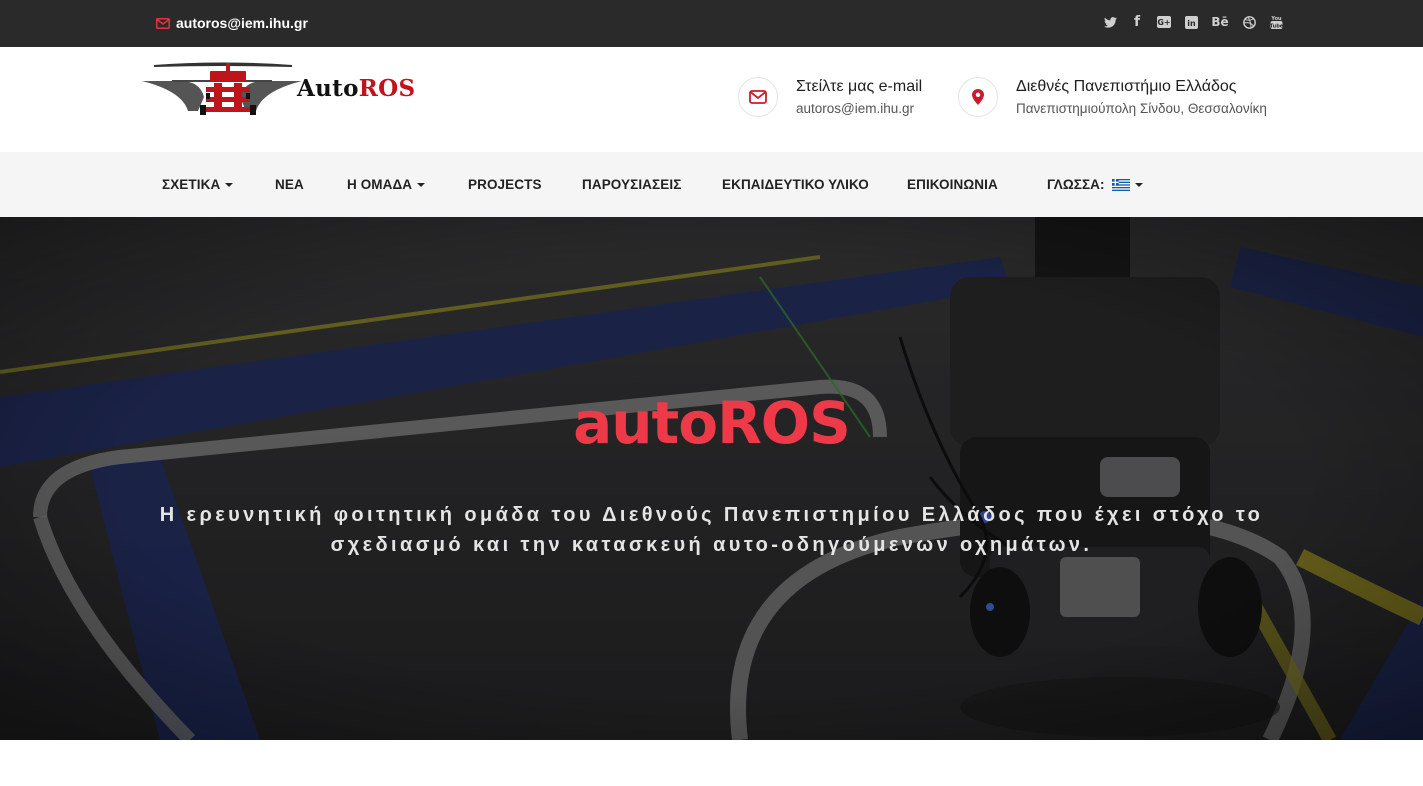  What do you see at coordinates (711, 23) in the screenshot?
I see `top-bar: autoros@iem.ihu.gr f G+ in Bē You Tube` at bounding box center [711, 23].